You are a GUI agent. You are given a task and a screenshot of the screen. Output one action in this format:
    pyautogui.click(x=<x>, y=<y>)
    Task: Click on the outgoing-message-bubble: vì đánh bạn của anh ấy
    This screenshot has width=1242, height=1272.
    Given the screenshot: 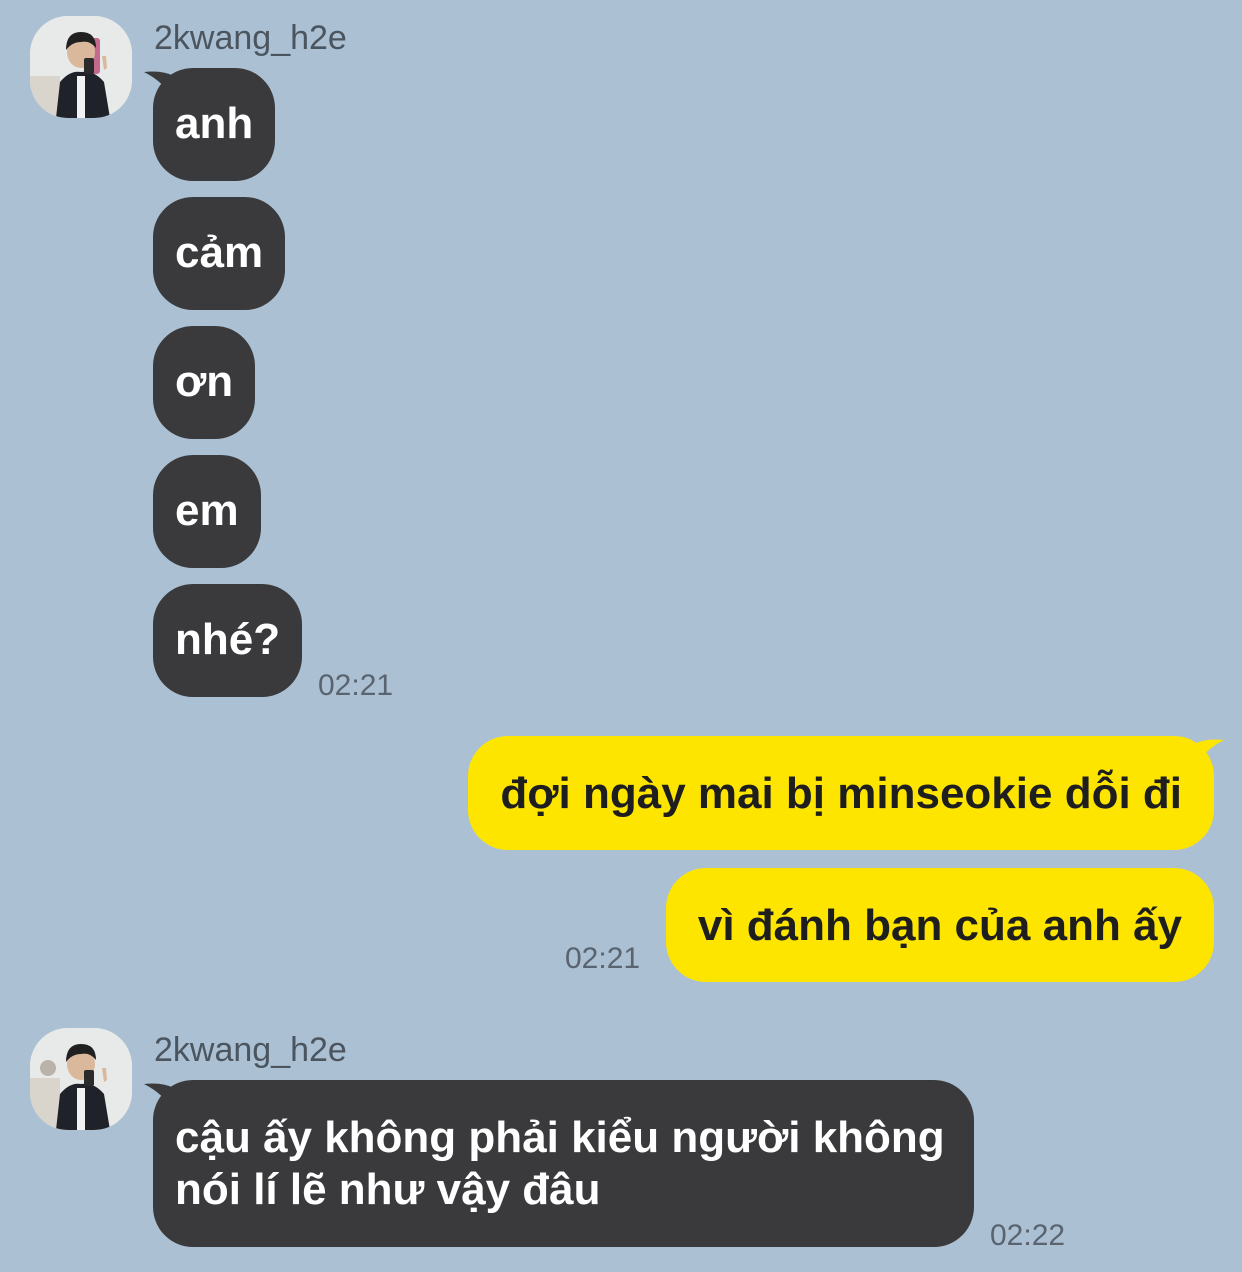 What is the action you would take?
    pyautogui.click(x=939, y=925)
    